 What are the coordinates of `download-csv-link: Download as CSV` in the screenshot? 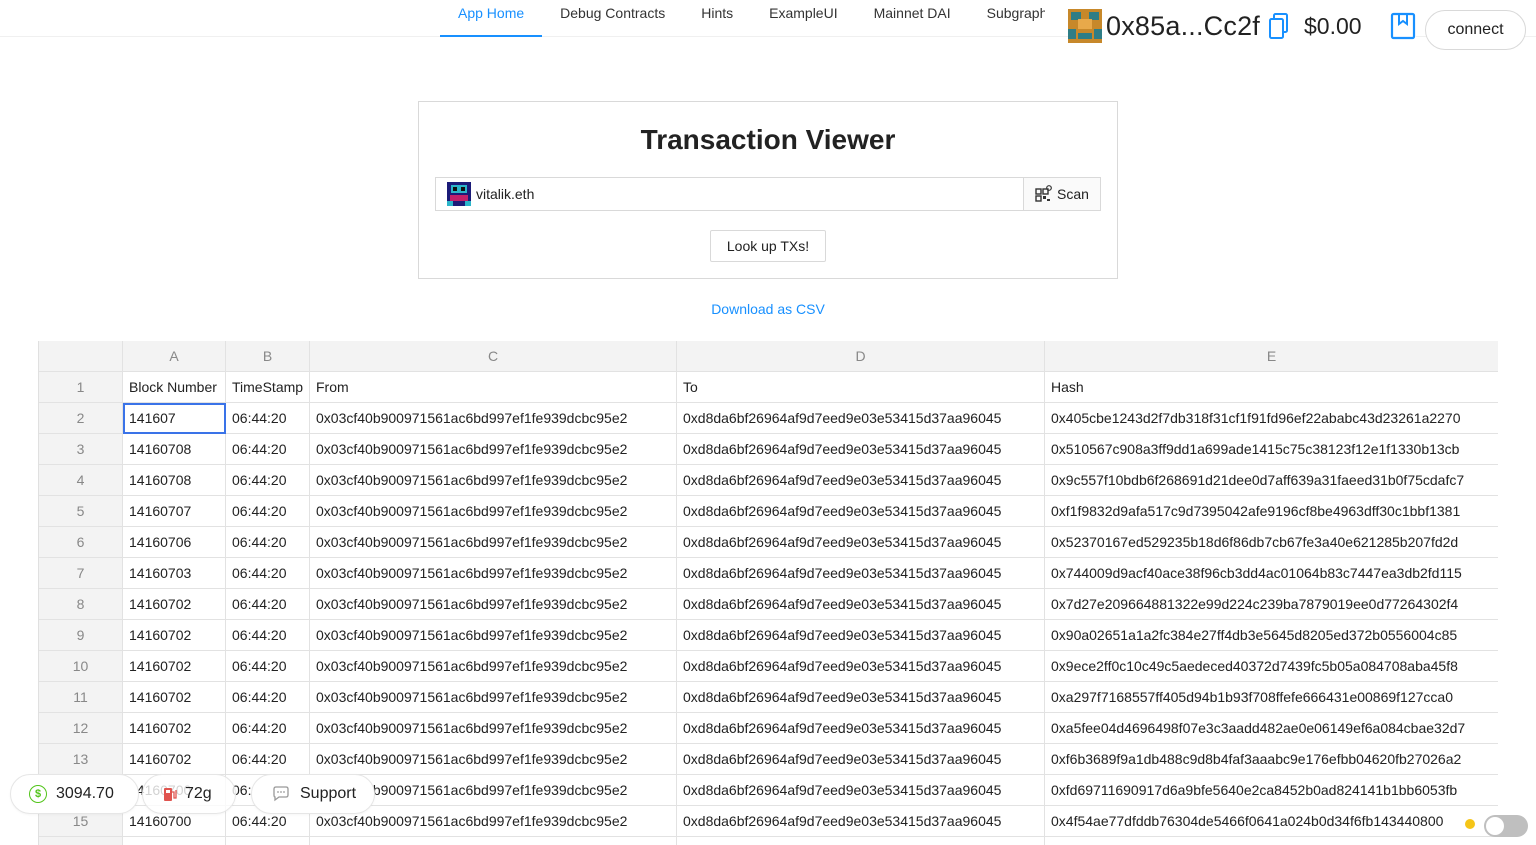 It's located at (768, 309).